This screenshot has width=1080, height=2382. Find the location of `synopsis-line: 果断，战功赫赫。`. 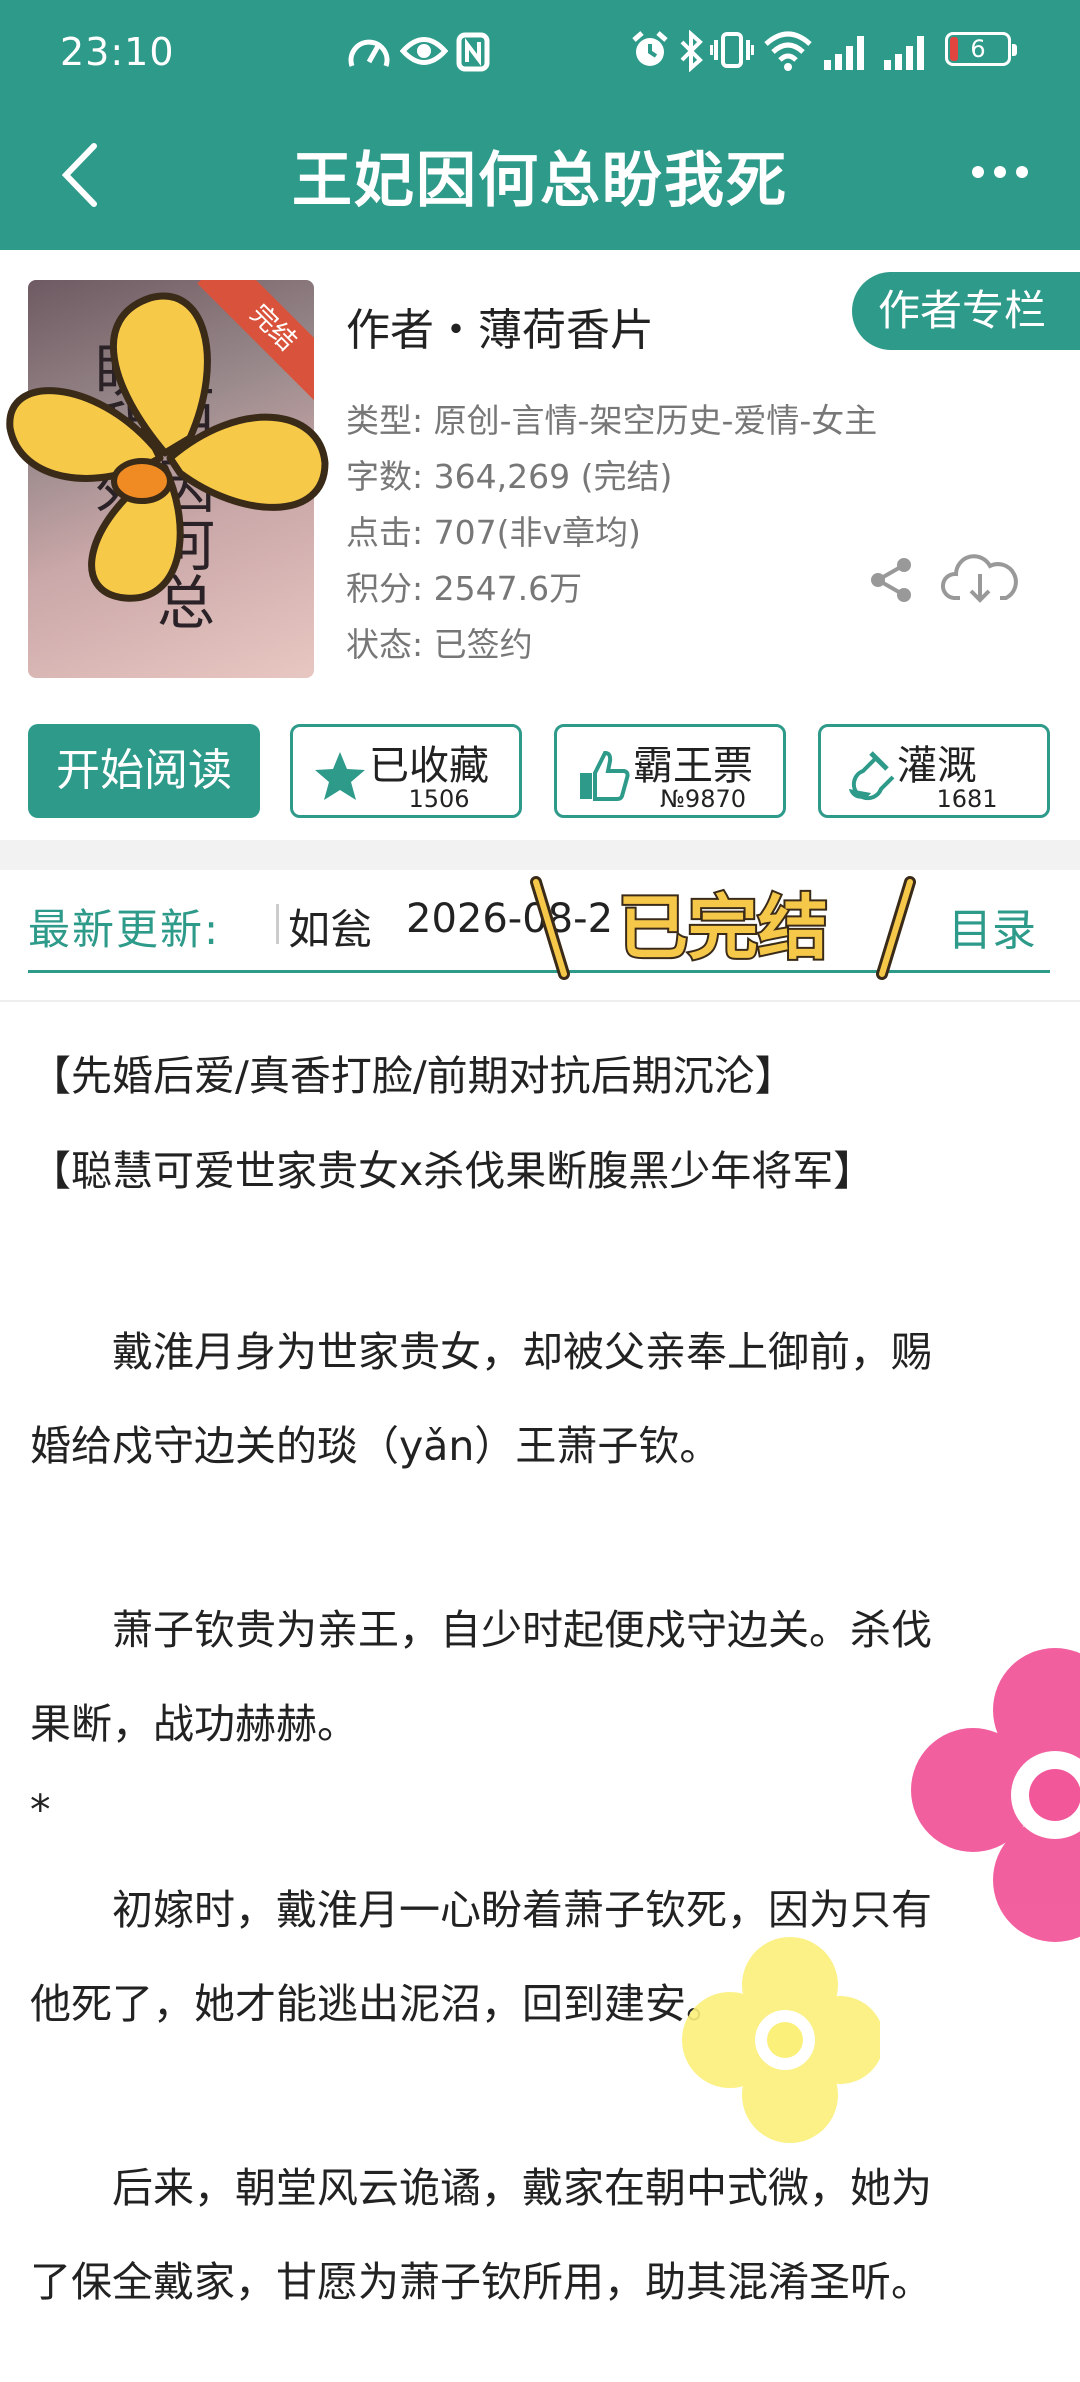

synopsis-line: 果断，战功赫赫。 is located at coordinates (194, 1724).